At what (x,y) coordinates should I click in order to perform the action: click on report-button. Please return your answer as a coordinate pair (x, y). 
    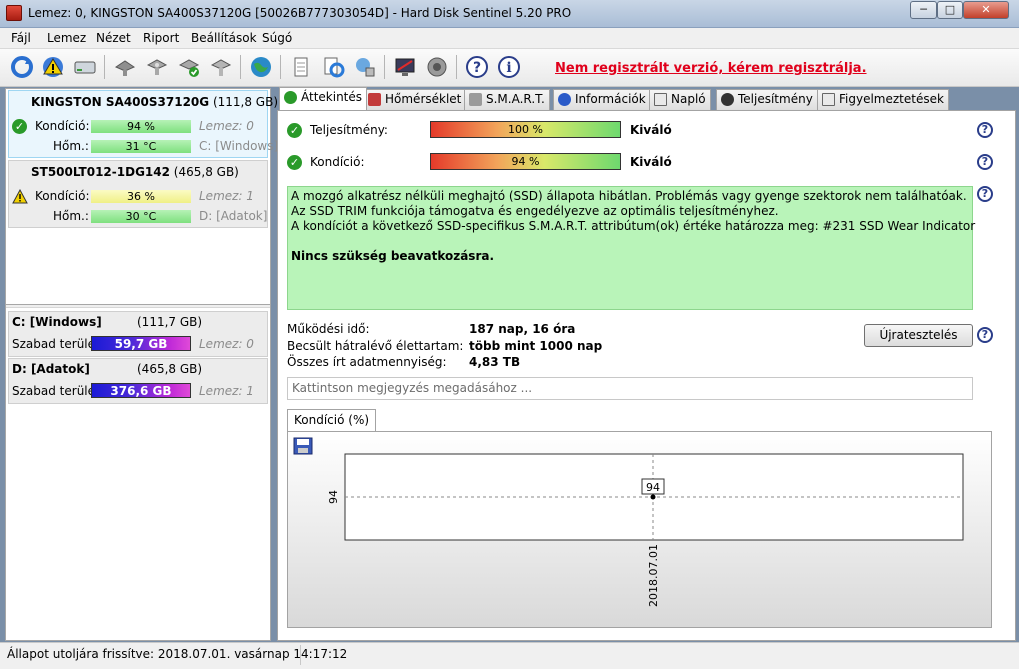
    Looking at the image, I should click on (301, 67).